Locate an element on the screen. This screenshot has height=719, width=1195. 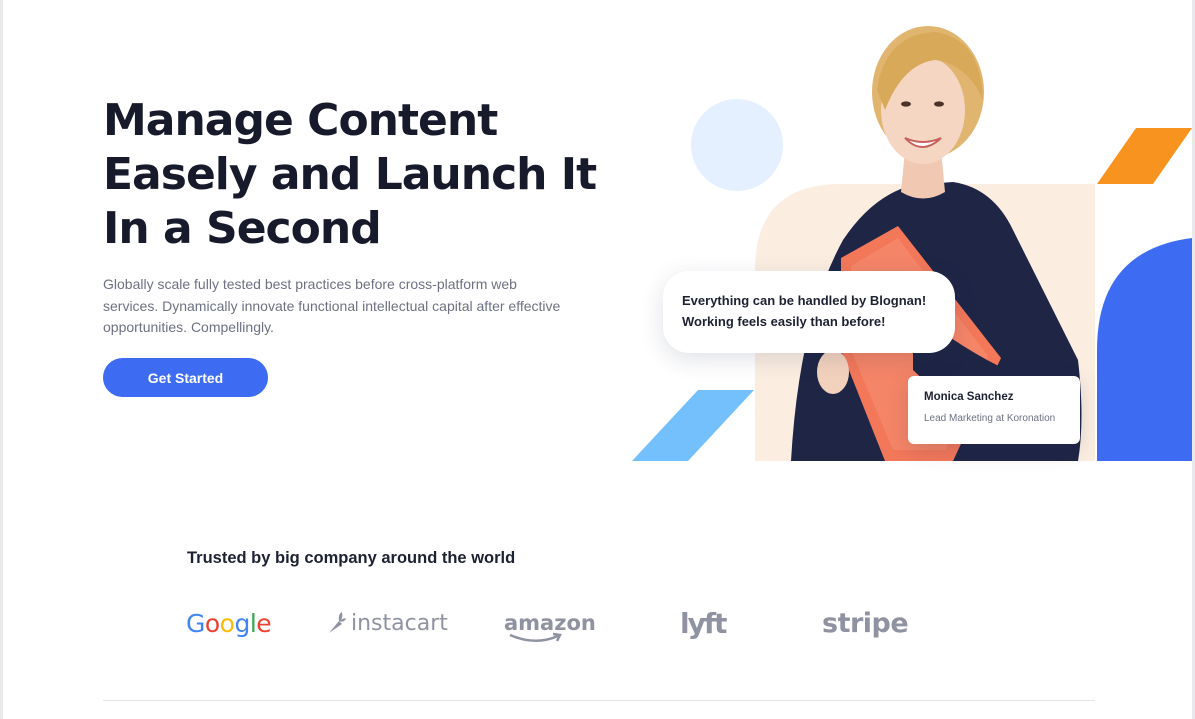
lyft-logo-text: lyft is located at coordinates (703, 623).